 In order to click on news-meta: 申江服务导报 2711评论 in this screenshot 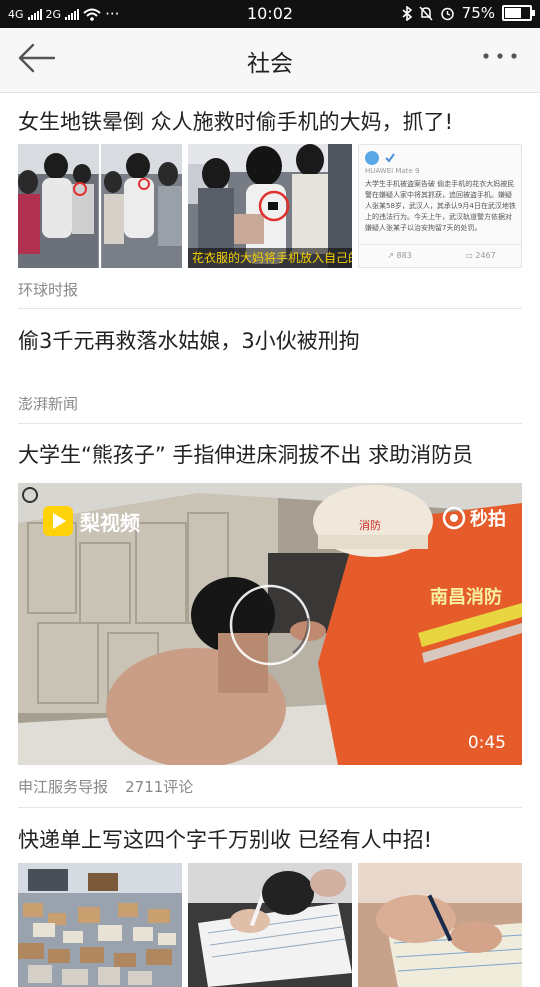, I will do `click(270, 786)`.